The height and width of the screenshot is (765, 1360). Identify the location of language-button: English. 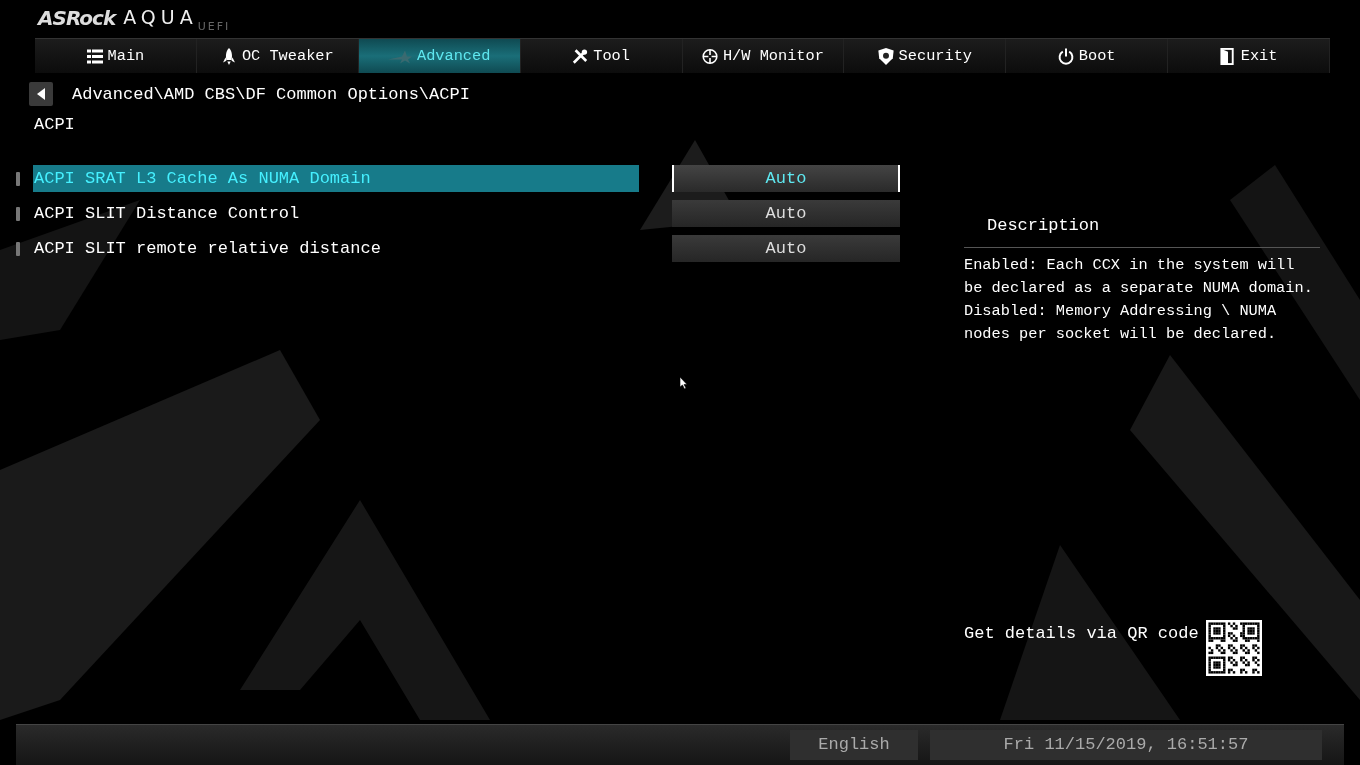
(854, 745).